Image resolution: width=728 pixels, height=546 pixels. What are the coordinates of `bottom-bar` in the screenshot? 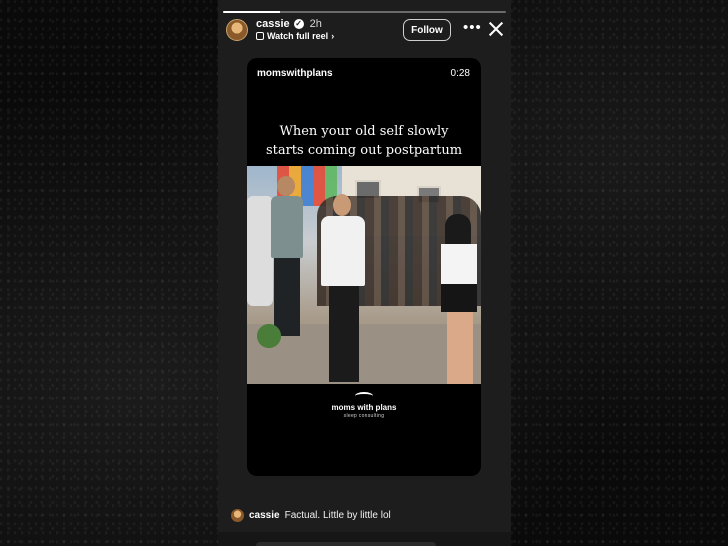 It's located at (364, 539).